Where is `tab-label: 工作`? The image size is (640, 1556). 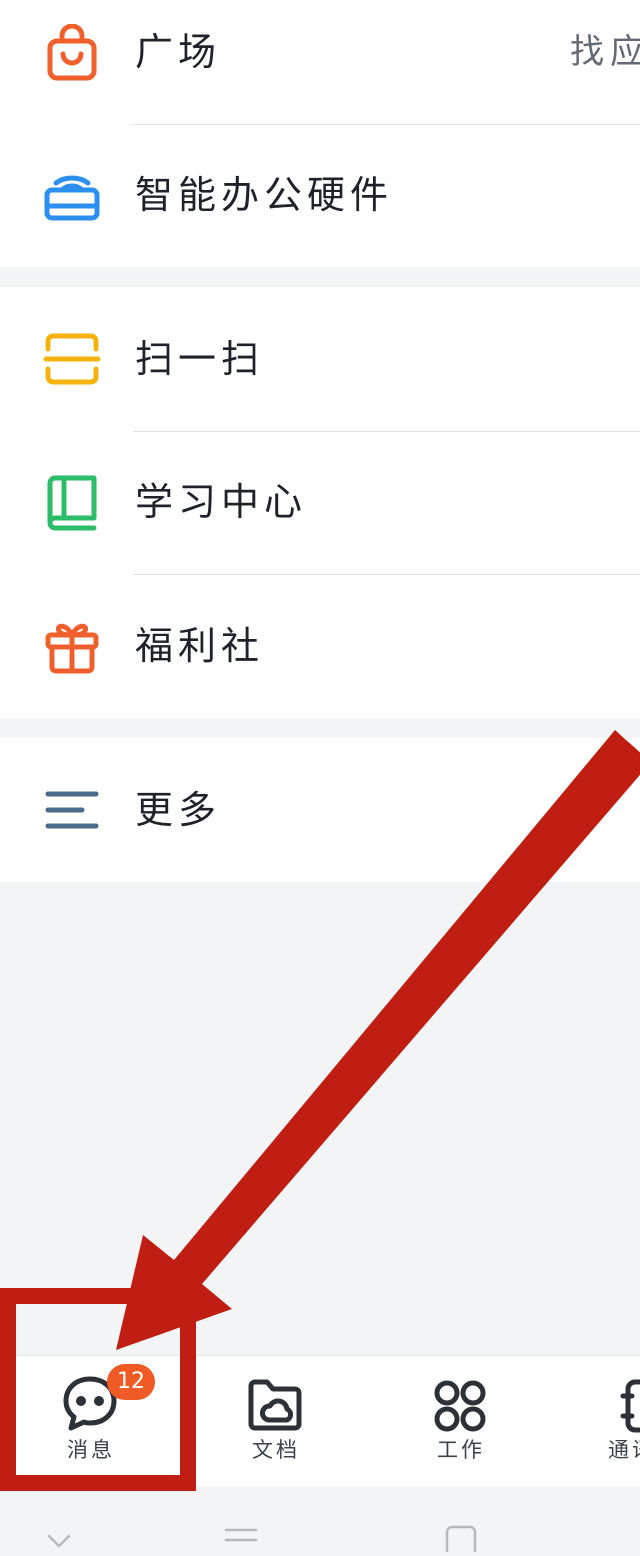
tab-label: 工作 is located at coordinates (461, 1450).